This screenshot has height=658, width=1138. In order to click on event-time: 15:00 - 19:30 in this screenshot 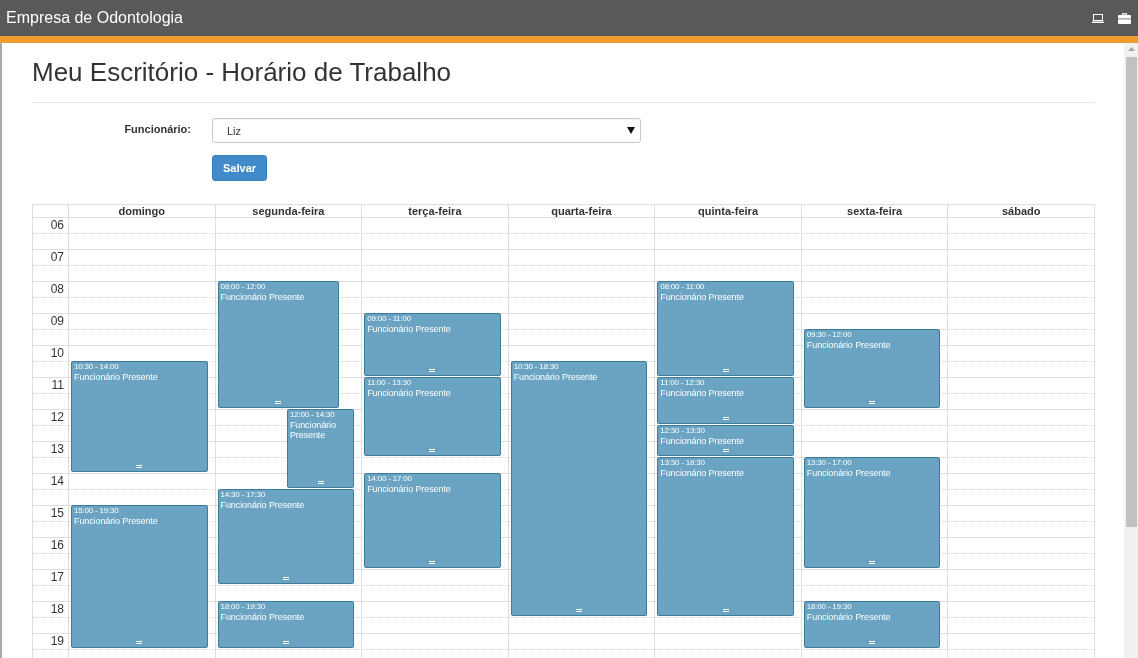, I will do `click(96, 511)`.